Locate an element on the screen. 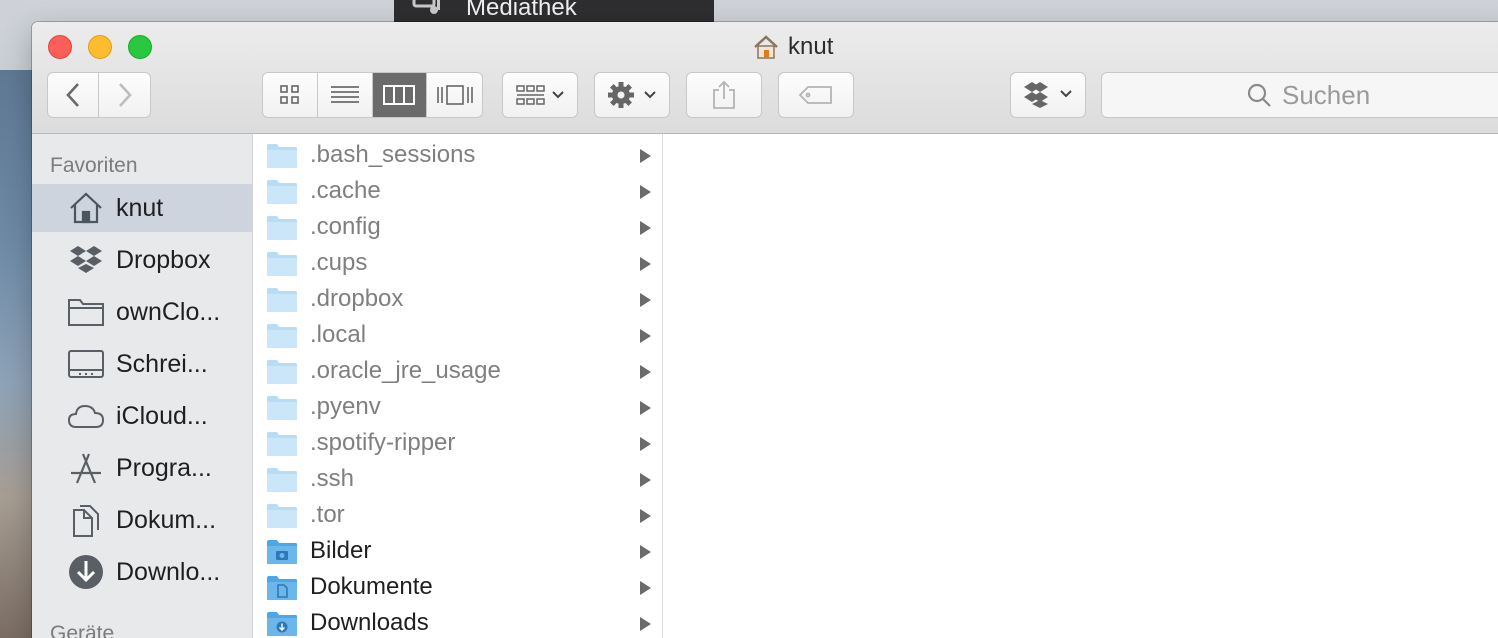 The image size is (1498, 638). tags-button is located at coordinates (816, 95).